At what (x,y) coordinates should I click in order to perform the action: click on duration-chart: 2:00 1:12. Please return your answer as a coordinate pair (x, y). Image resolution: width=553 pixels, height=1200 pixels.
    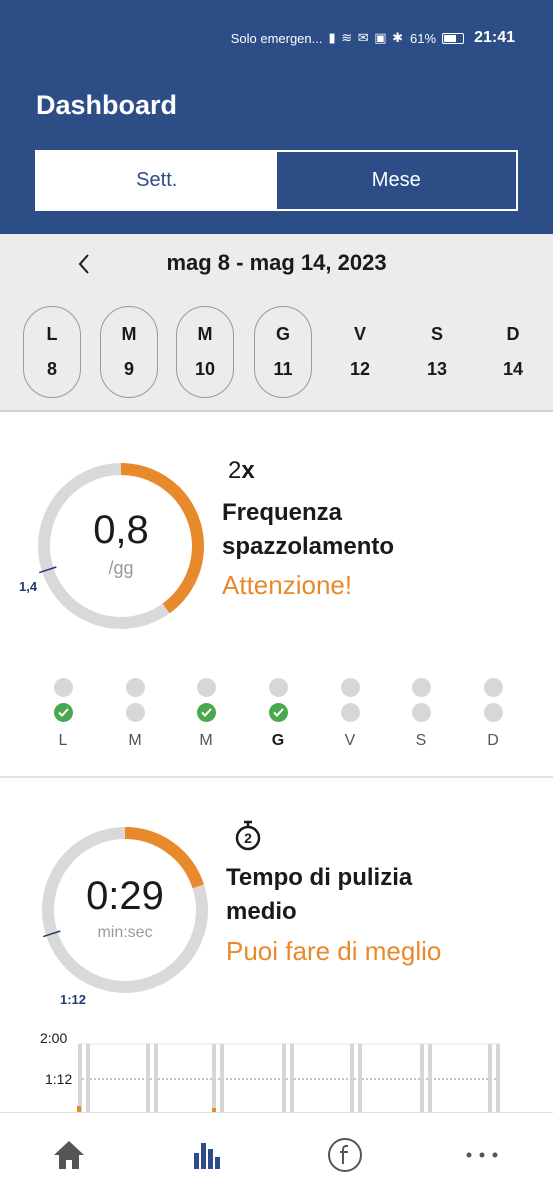
    Looking at the image, I should click on (276, 1067).